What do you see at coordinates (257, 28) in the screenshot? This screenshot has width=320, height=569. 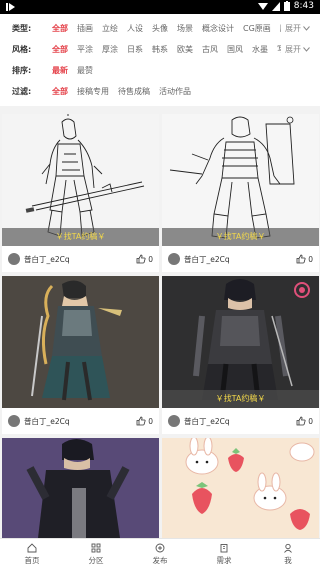 I see `type-option: CG原画` at bounding box center [257, 28].